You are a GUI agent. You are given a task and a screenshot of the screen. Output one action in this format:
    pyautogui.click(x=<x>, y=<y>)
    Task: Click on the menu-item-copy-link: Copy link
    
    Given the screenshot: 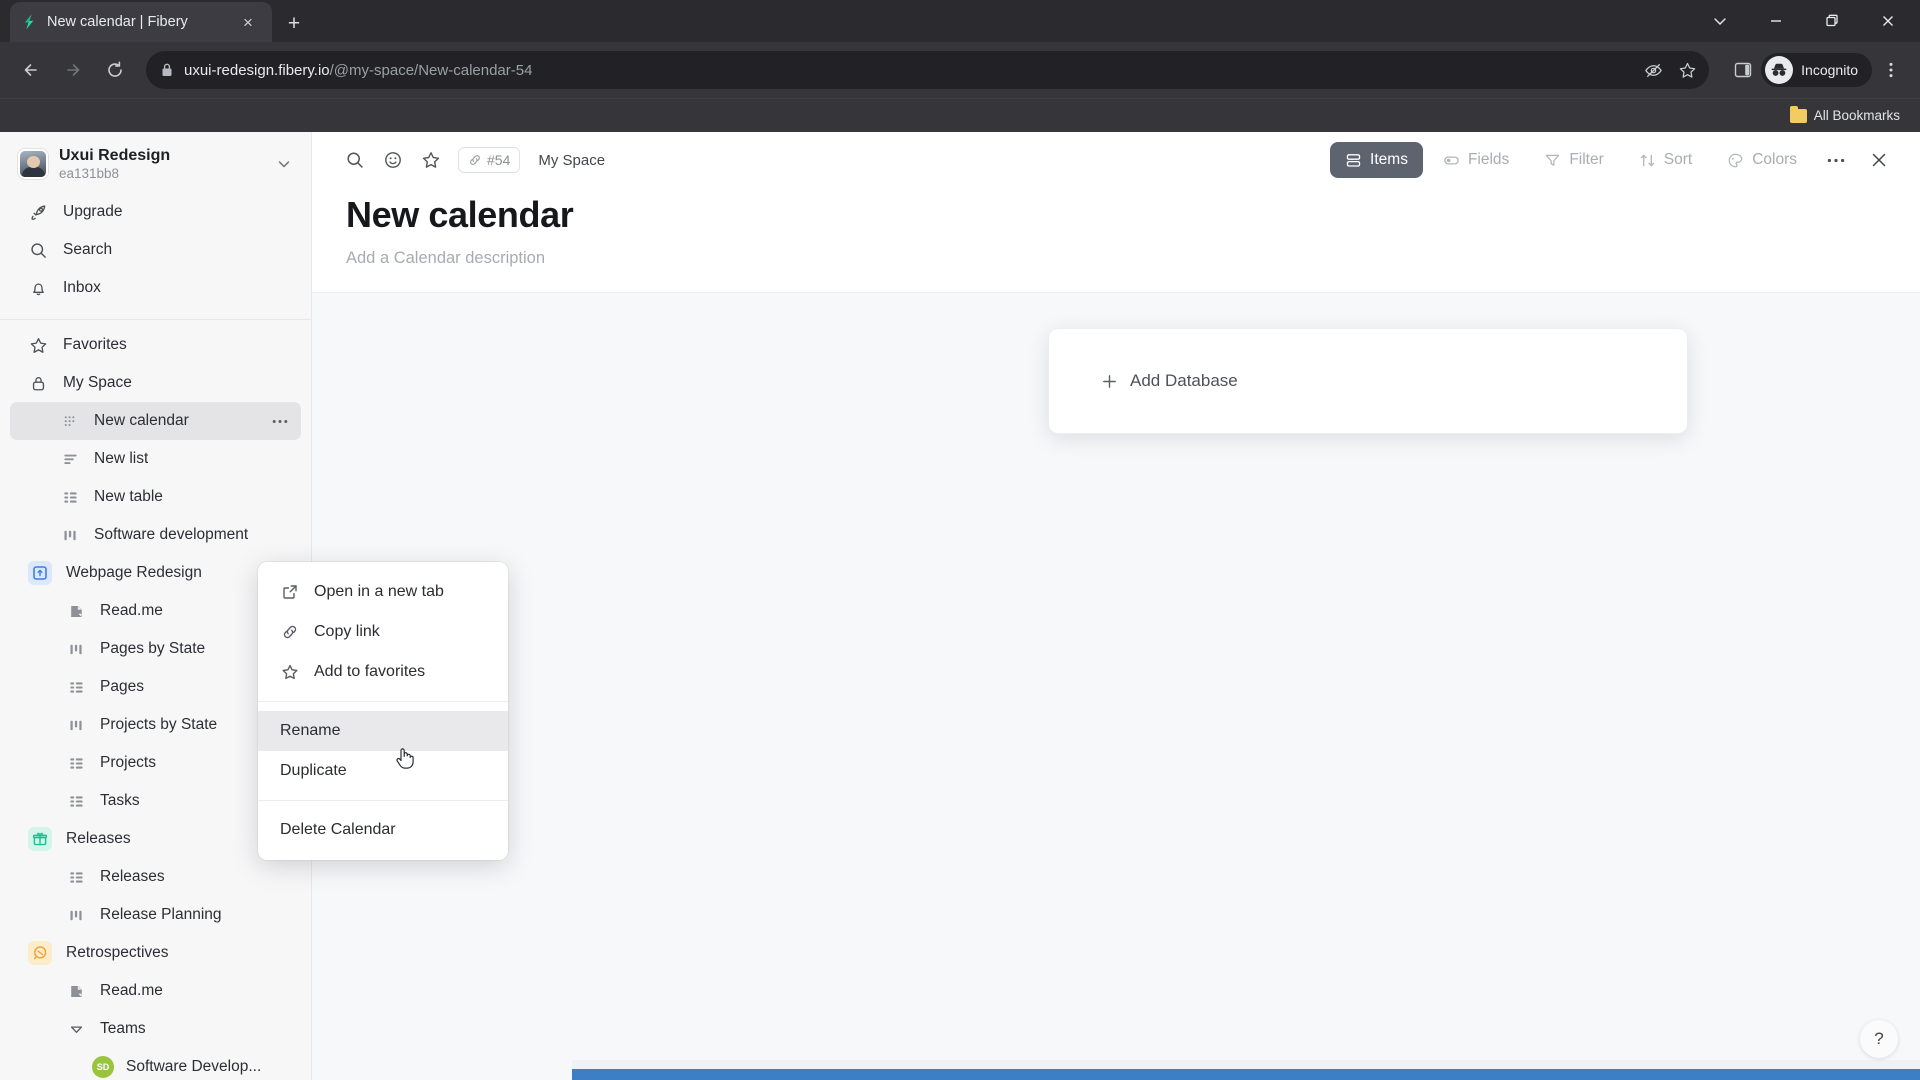 What is the action you would take?
    pyautogui.click(x=383, y=632)
    